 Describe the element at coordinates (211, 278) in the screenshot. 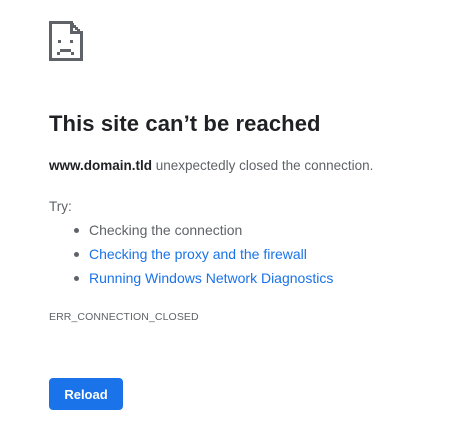

I see `network-diagnostics-link: Running Windows Network Diagnostics` at that location.